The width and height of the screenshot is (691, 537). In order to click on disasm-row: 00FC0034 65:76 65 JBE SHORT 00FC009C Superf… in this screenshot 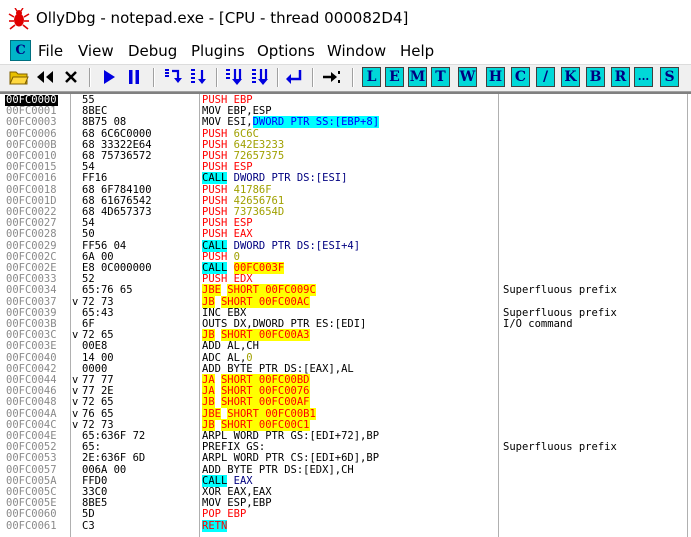, I will do `click(345, 290)`.